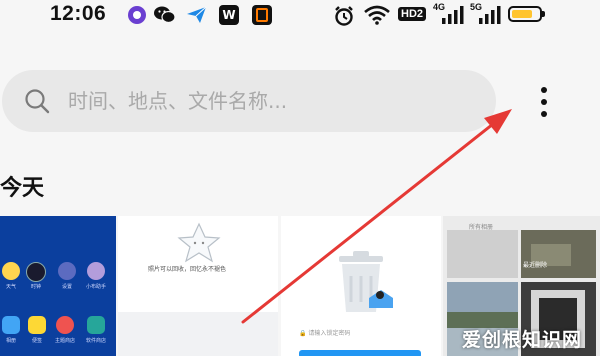 This screenshot has height=356, width=600. I want to click on watermark: 爱创根知识网, so click(522, 340).